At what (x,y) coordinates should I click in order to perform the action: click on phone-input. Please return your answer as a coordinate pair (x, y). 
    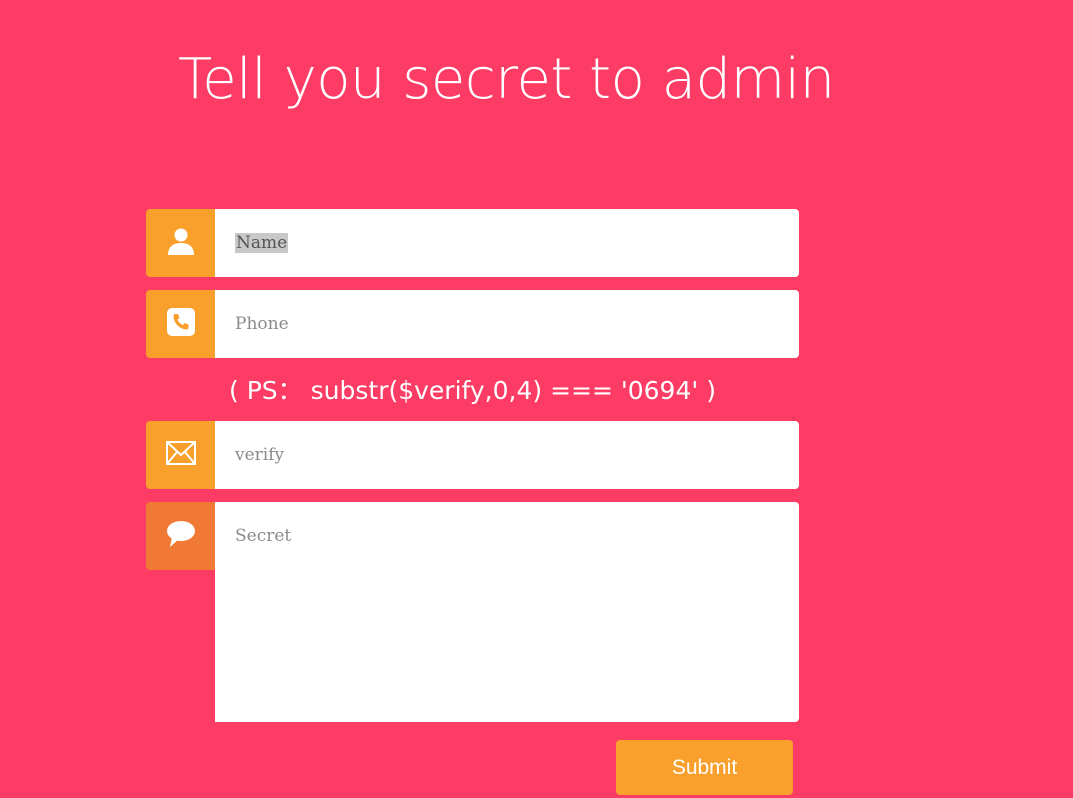
    Looking at the image, I should click on (507, 324).